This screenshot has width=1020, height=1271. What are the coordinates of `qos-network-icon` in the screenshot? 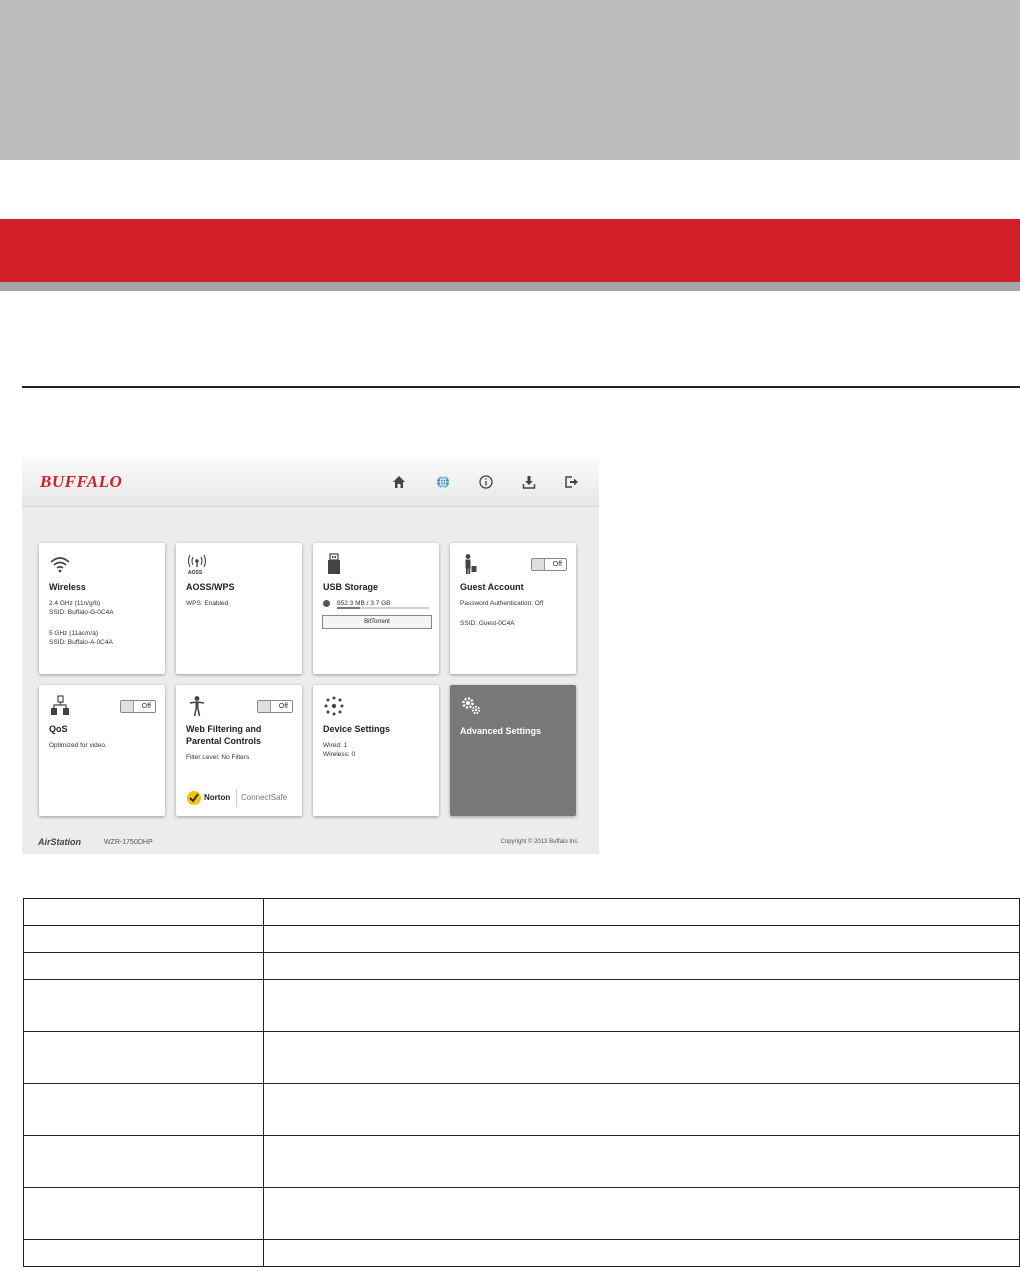 It's located at (60, 705).